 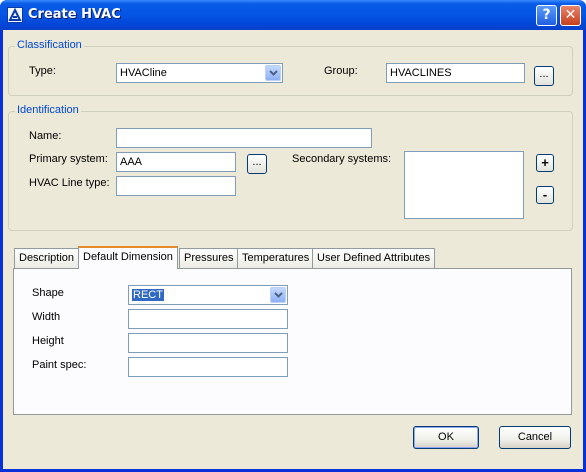 I want to click on shape-label: Shape, so click(x=48, y=293).